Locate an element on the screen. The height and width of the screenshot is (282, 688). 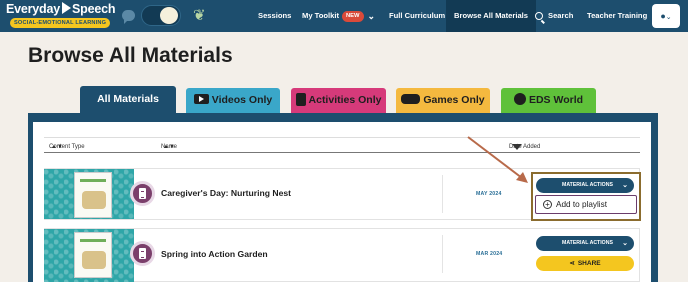
tab-eds-world: EDS World is located at coordinates (548, 100).